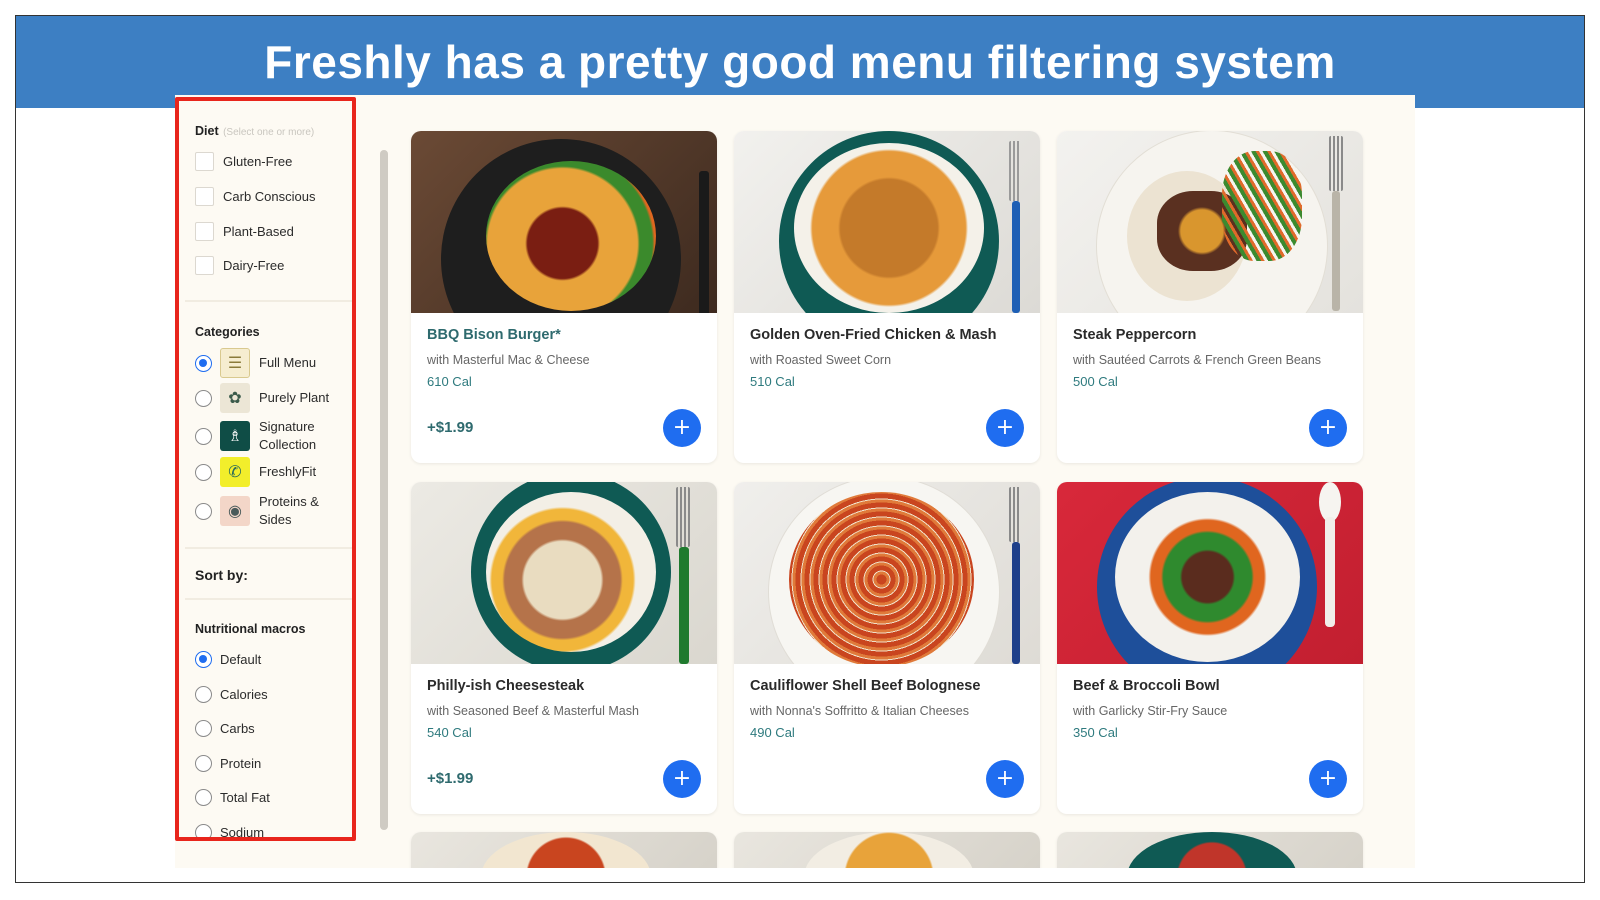 The width and height of the screenshot is (1600, 900). I want to click on category-full-menu: ☰ Full Menu, so click(255, 363).